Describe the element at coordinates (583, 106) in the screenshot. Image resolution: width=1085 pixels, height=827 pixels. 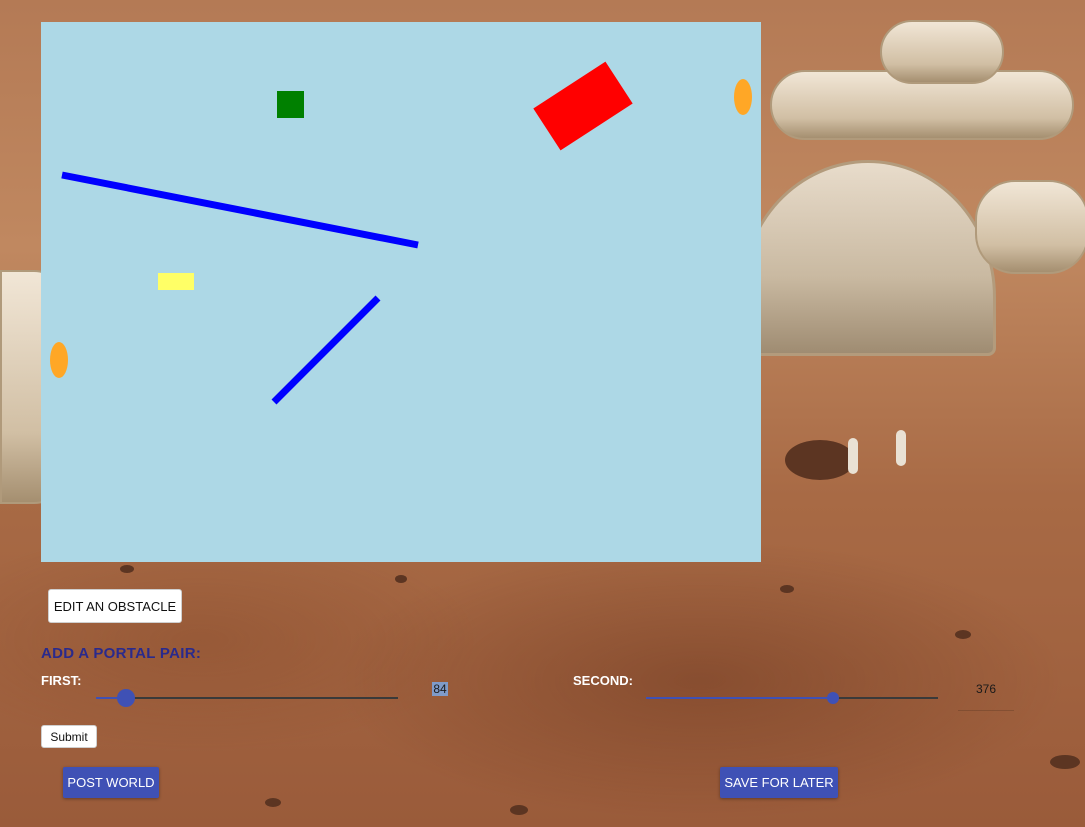
I see `red-obstacle` at that location.